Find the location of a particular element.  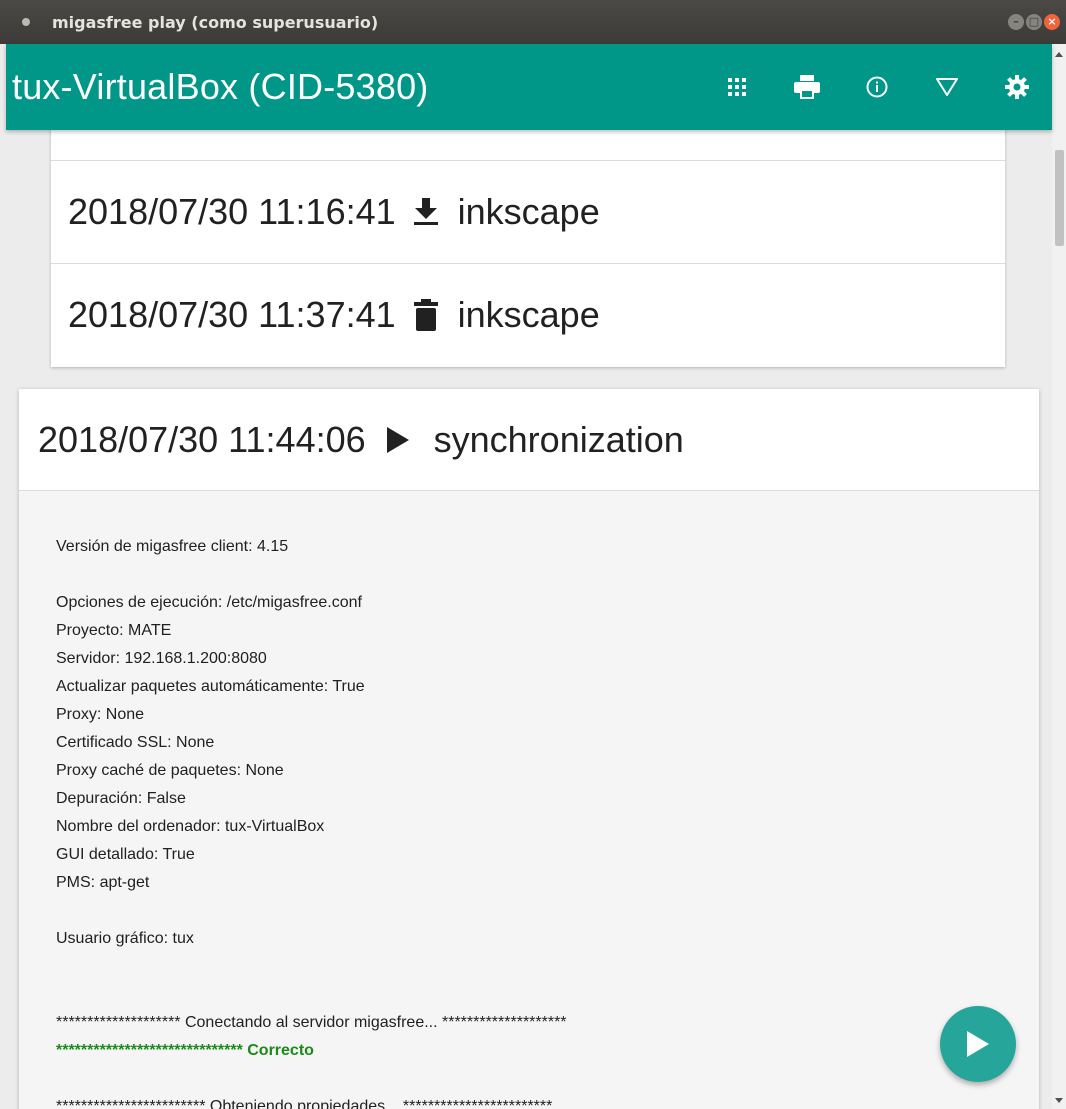

window-controls: – □ × is located at coordinates (1034, 22).